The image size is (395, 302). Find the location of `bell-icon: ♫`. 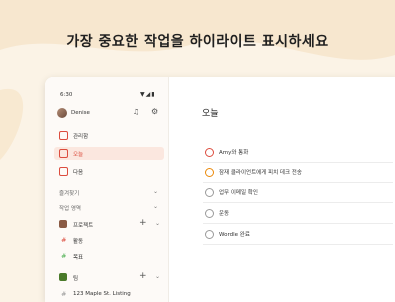

bell-icon: ♫ is located at coordinates (136, 112).